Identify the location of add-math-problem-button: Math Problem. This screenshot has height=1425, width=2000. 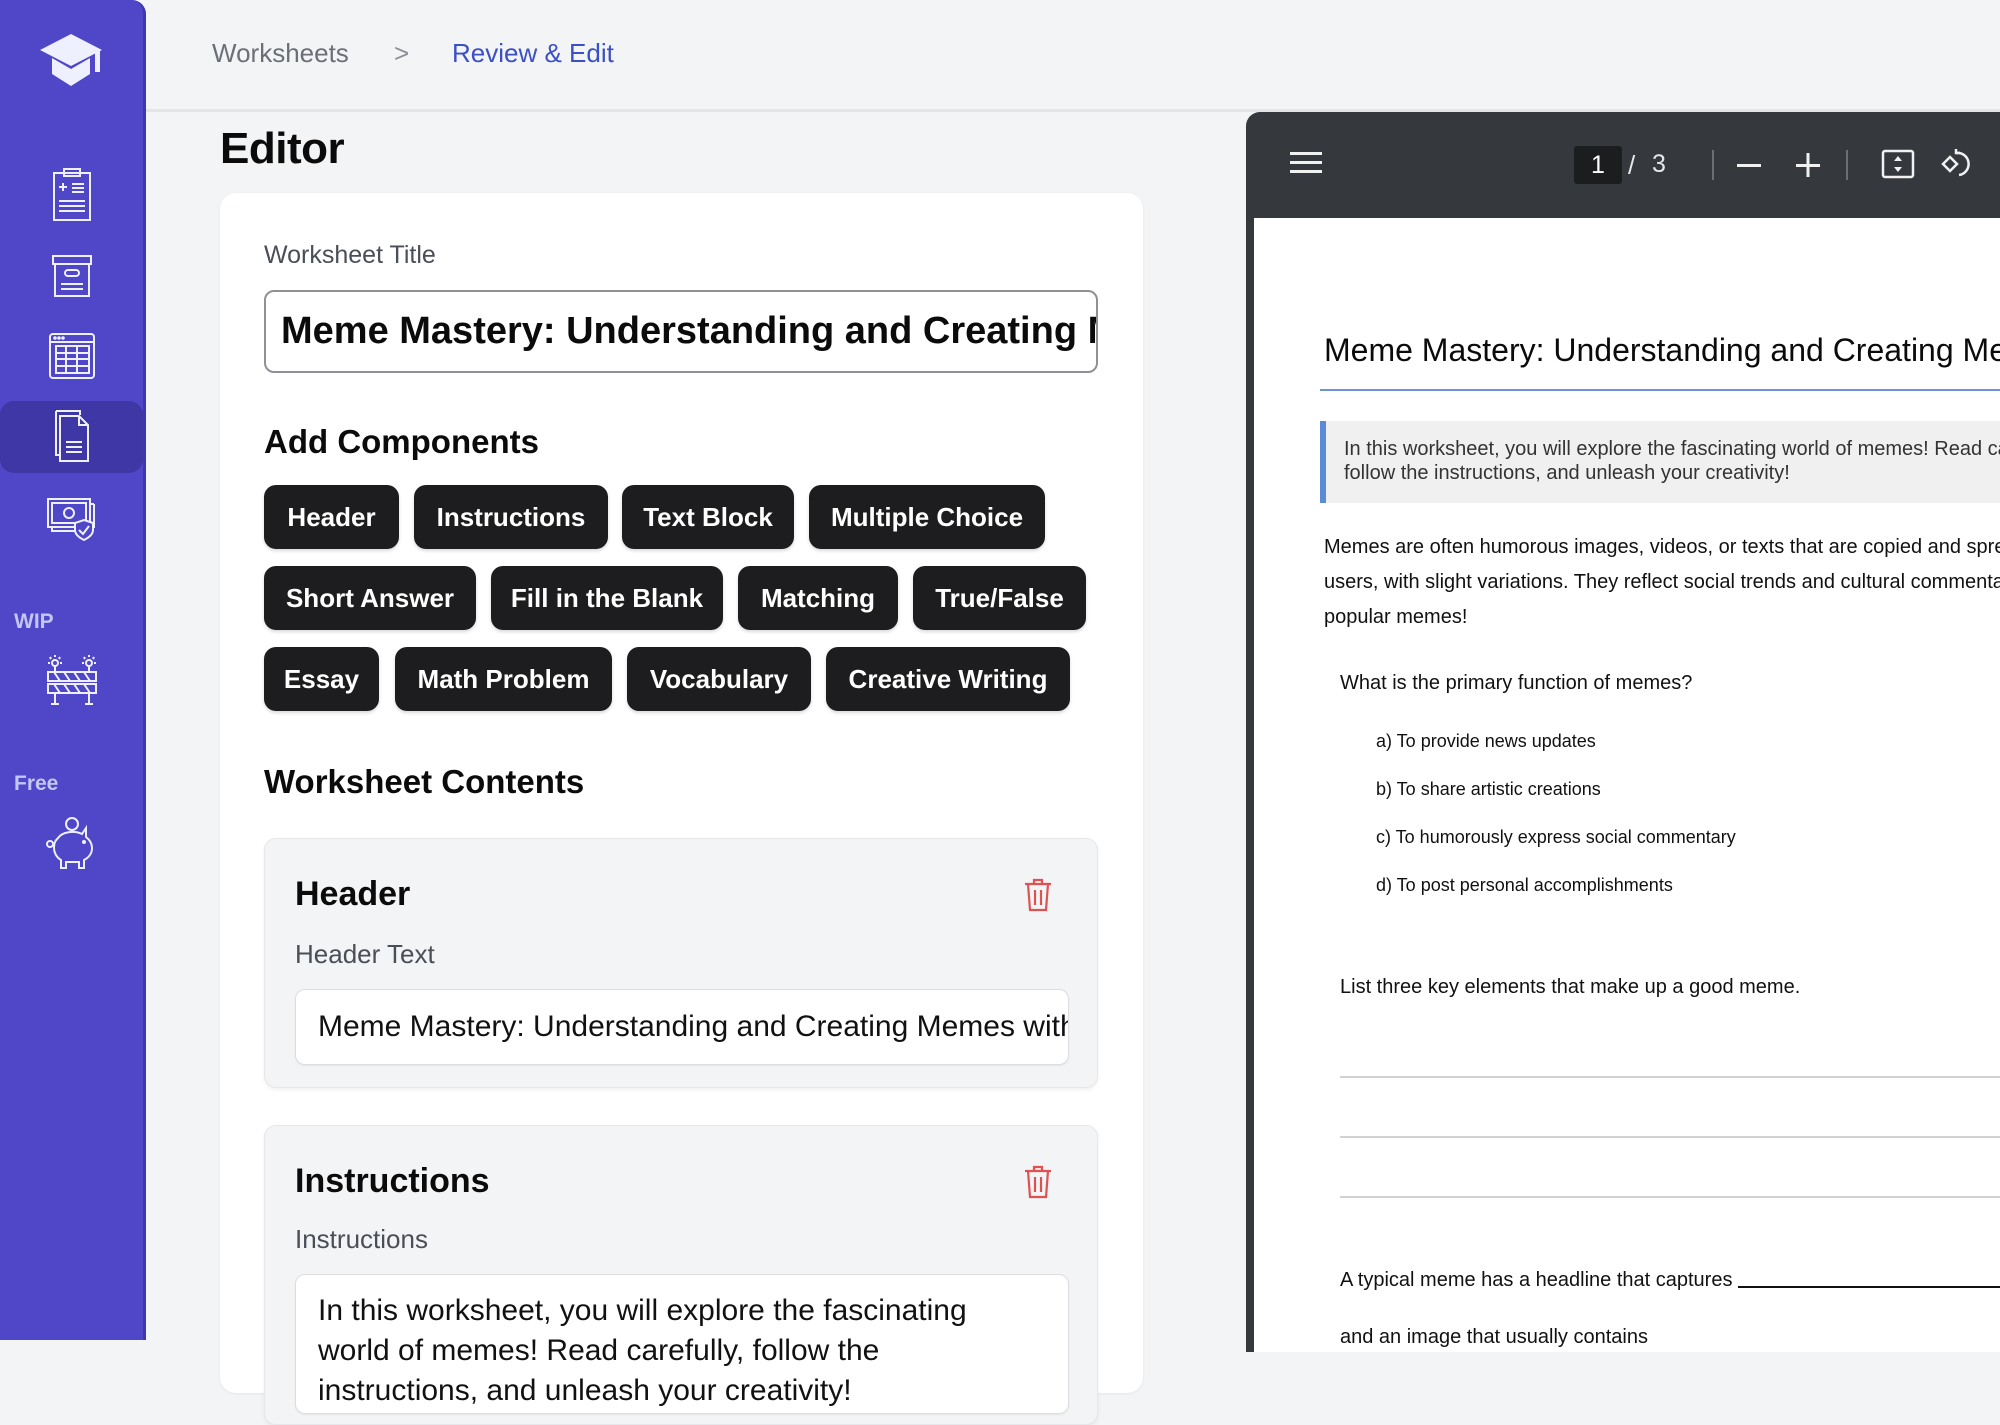
(503, 679).